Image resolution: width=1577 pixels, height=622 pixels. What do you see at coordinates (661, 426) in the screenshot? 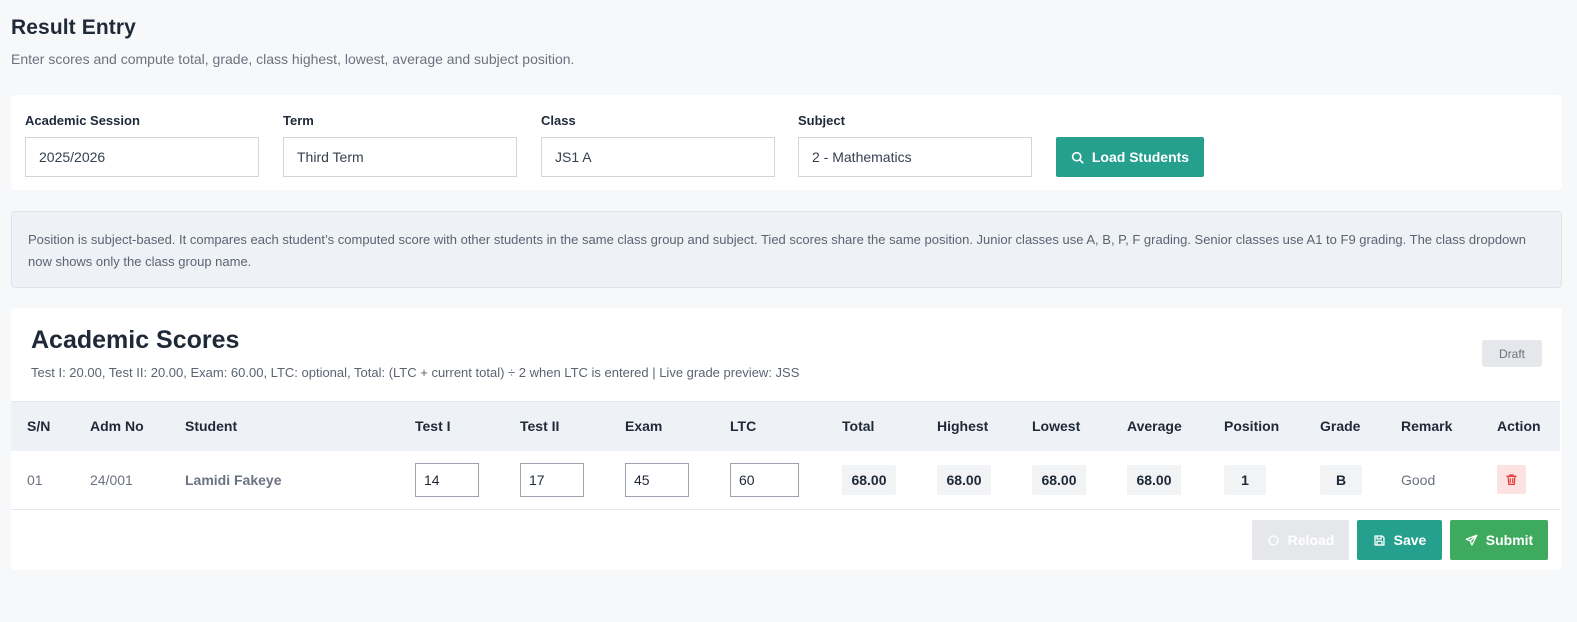
I see `col-exam: Exam` at bounding box center [661, 426].